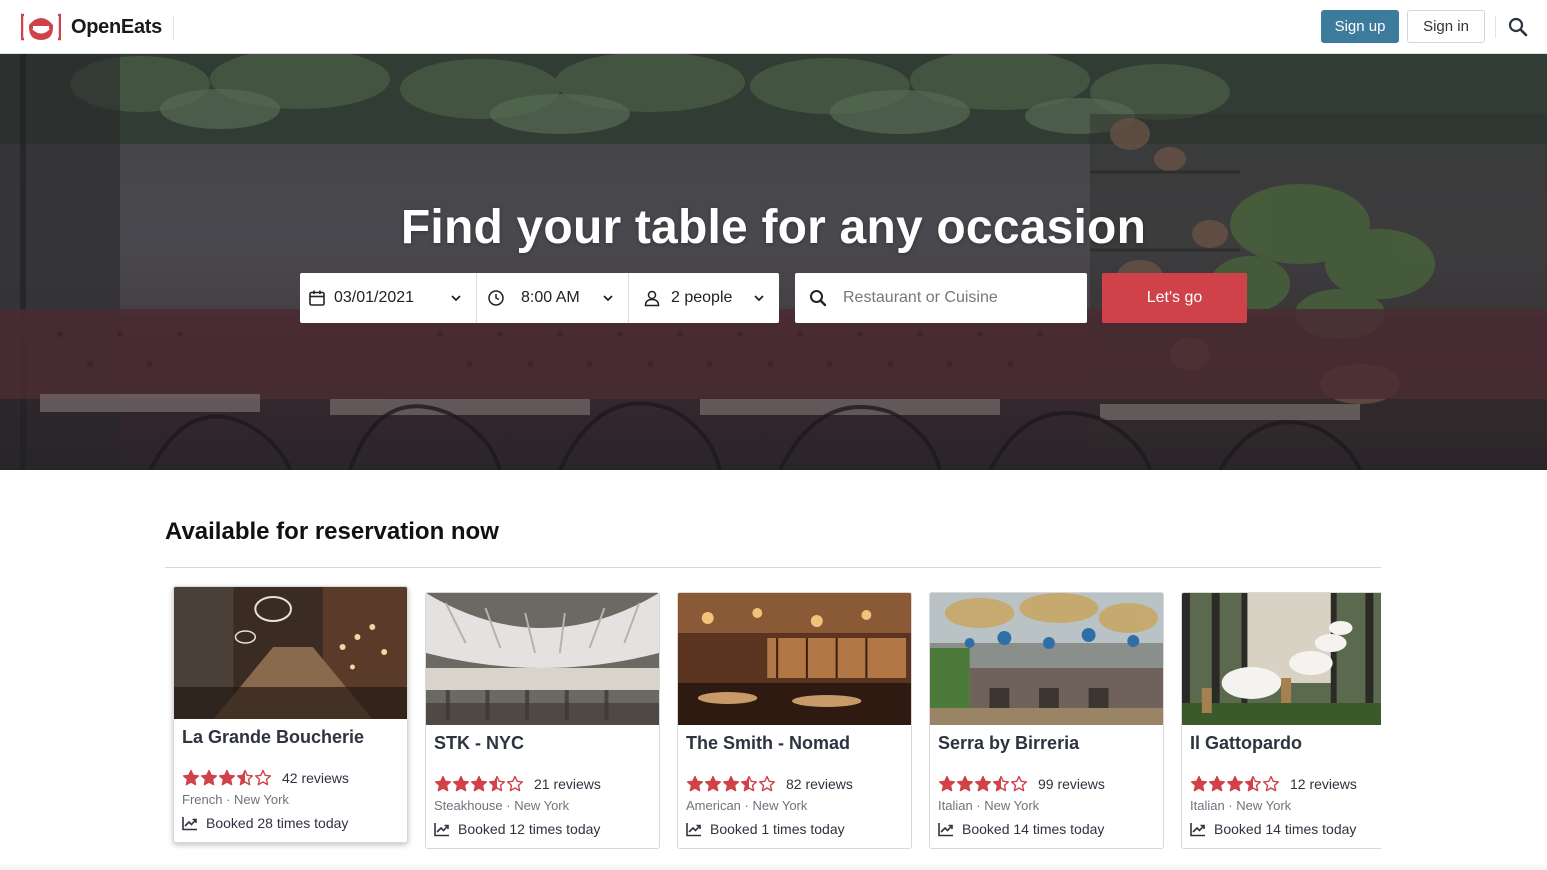 This screenshot has height=870, width=1547. I want to click on brand-logo: OpenEats, so click(91, 27).